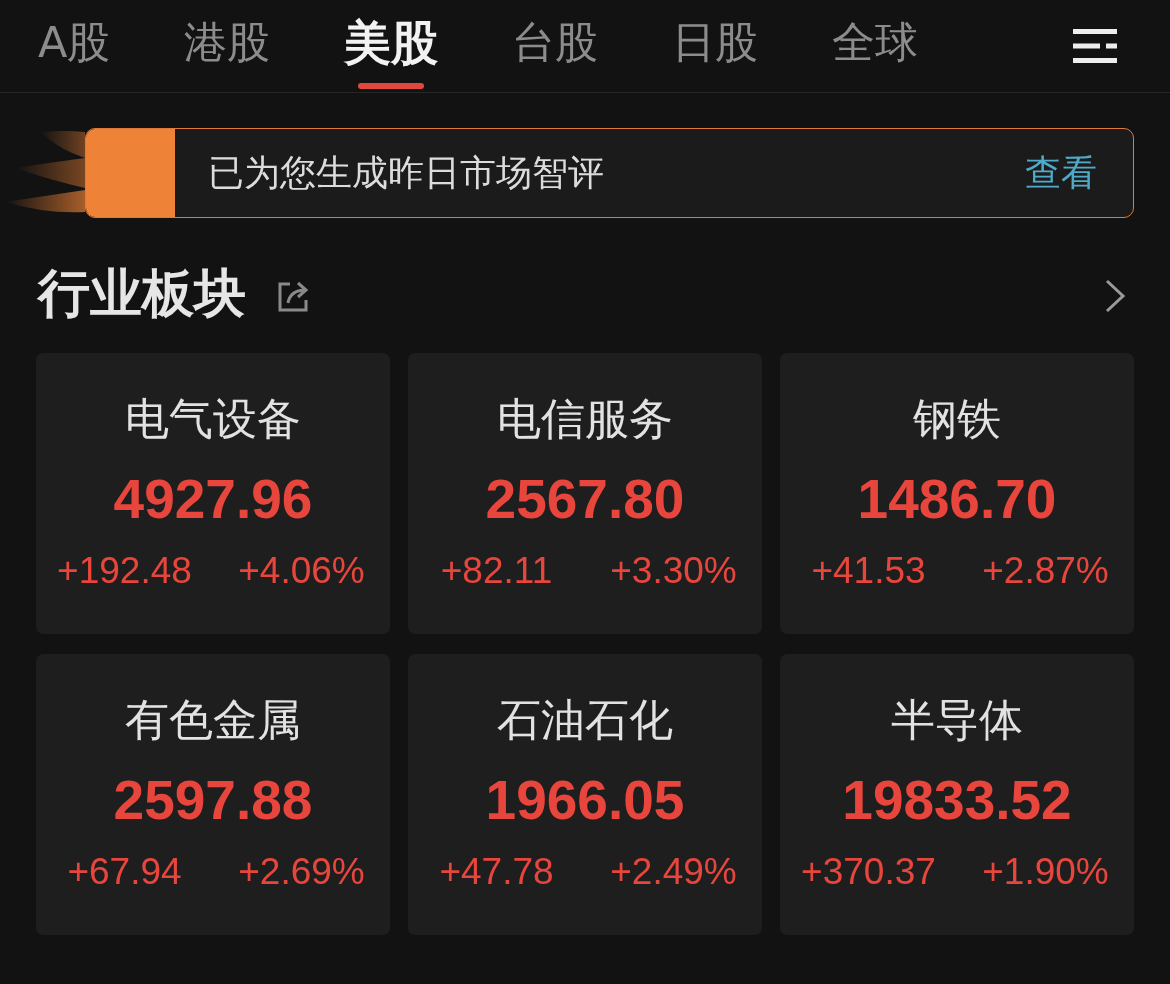 This screenshot has height=984, width=1170. What do you see at coordinates (673, 571) in the screenshot?
I see `sector-change-percent: +3.30%` at bounding box center [673, 571].